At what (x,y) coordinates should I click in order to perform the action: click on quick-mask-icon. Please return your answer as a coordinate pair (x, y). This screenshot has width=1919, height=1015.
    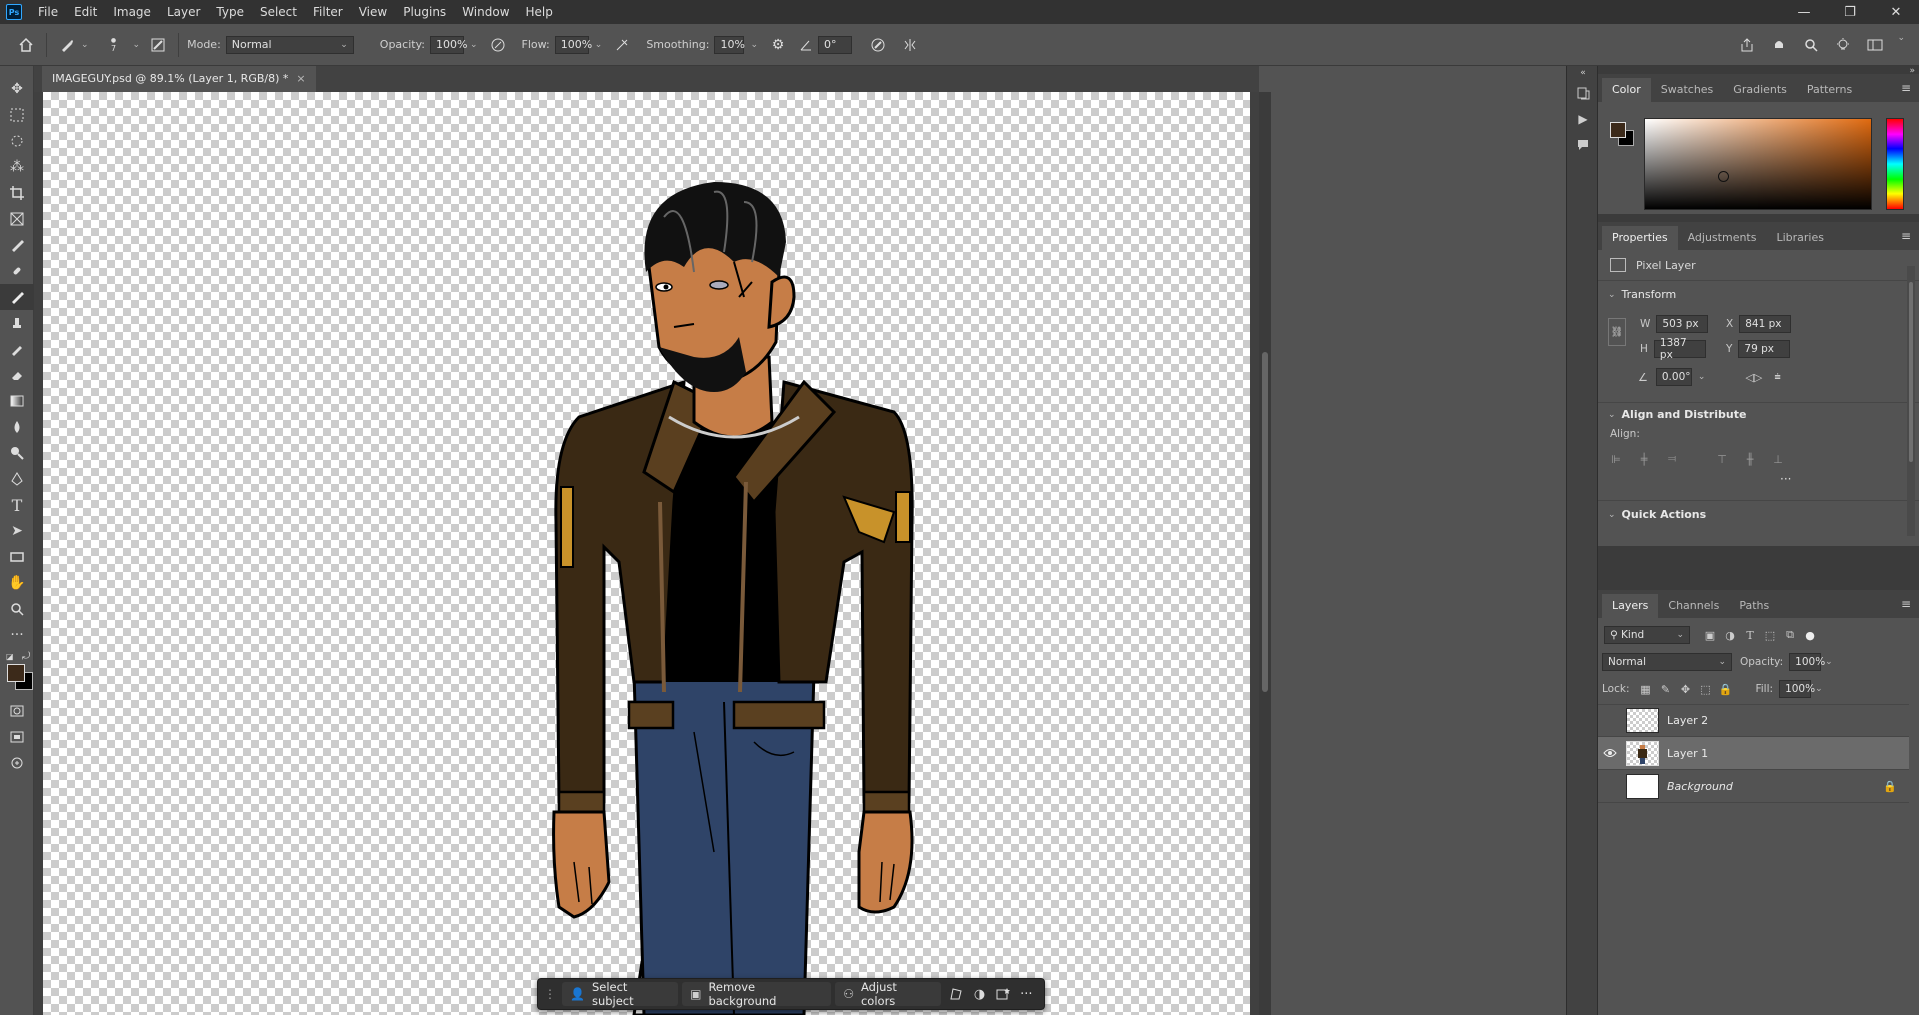
    Looking at the image, I should click on (17, 711).